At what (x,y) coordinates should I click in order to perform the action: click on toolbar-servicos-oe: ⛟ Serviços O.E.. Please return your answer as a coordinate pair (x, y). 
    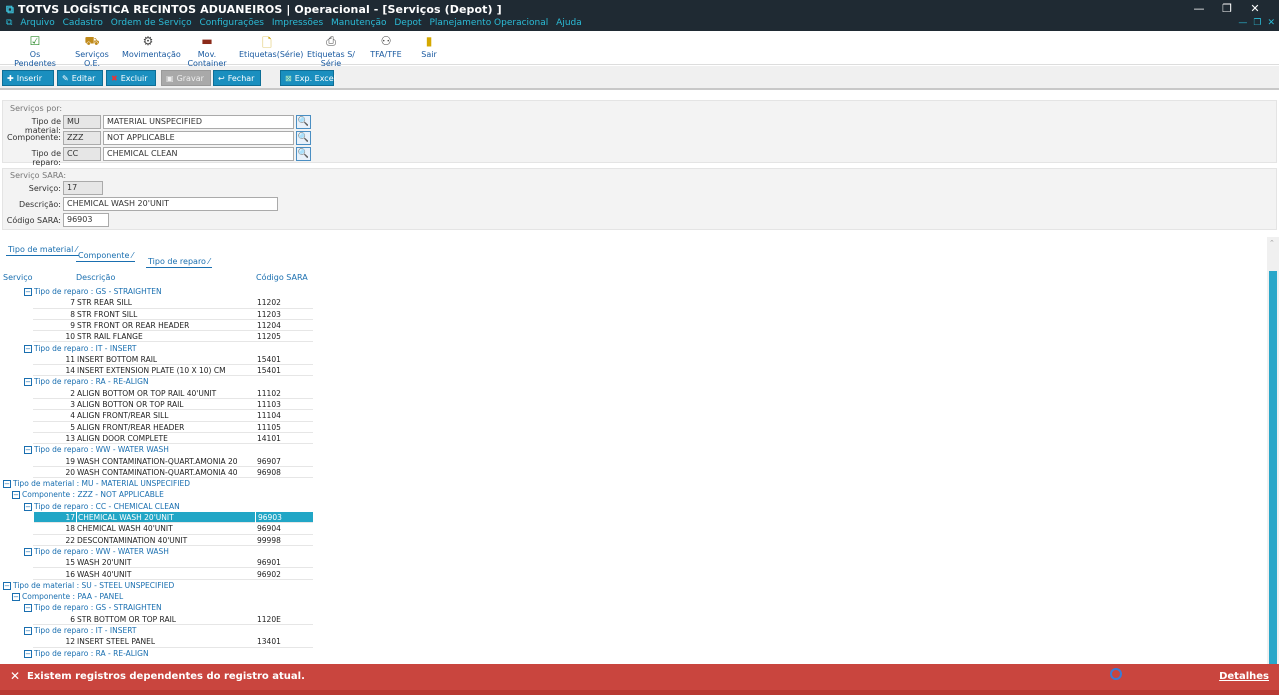
    Looking at the image, I should click on (92, 51).